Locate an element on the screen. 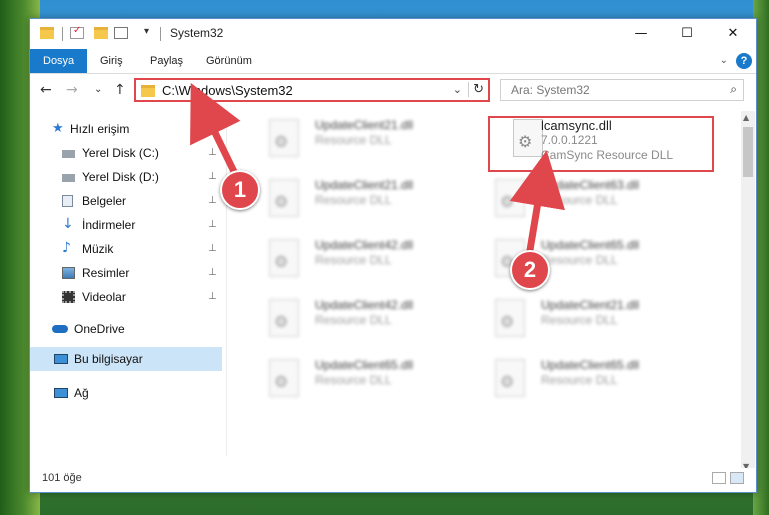  callout-badge-2: 2 is located at coordinates (530, 270).